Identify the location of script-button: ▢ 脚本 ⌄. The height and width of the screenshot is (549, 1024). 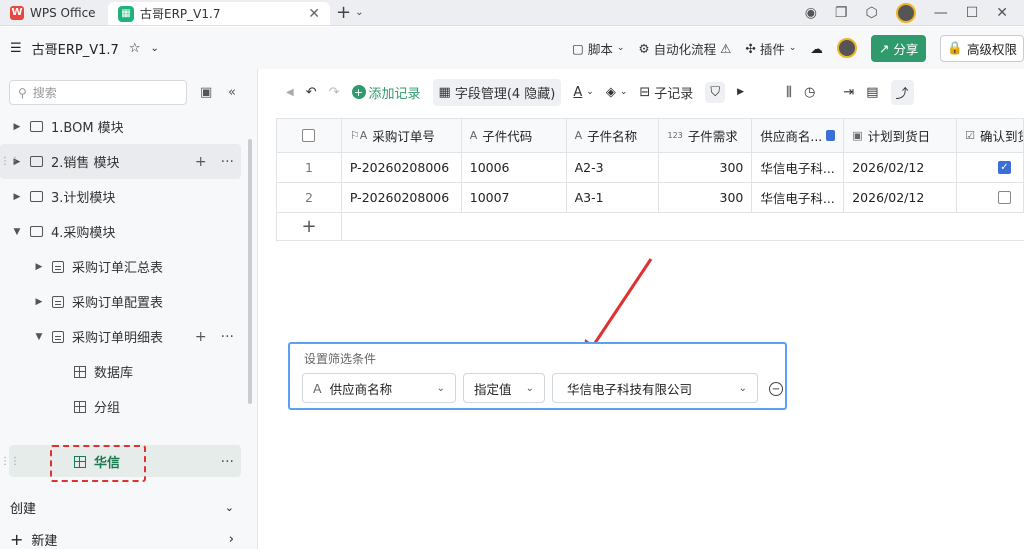
(598, 48).